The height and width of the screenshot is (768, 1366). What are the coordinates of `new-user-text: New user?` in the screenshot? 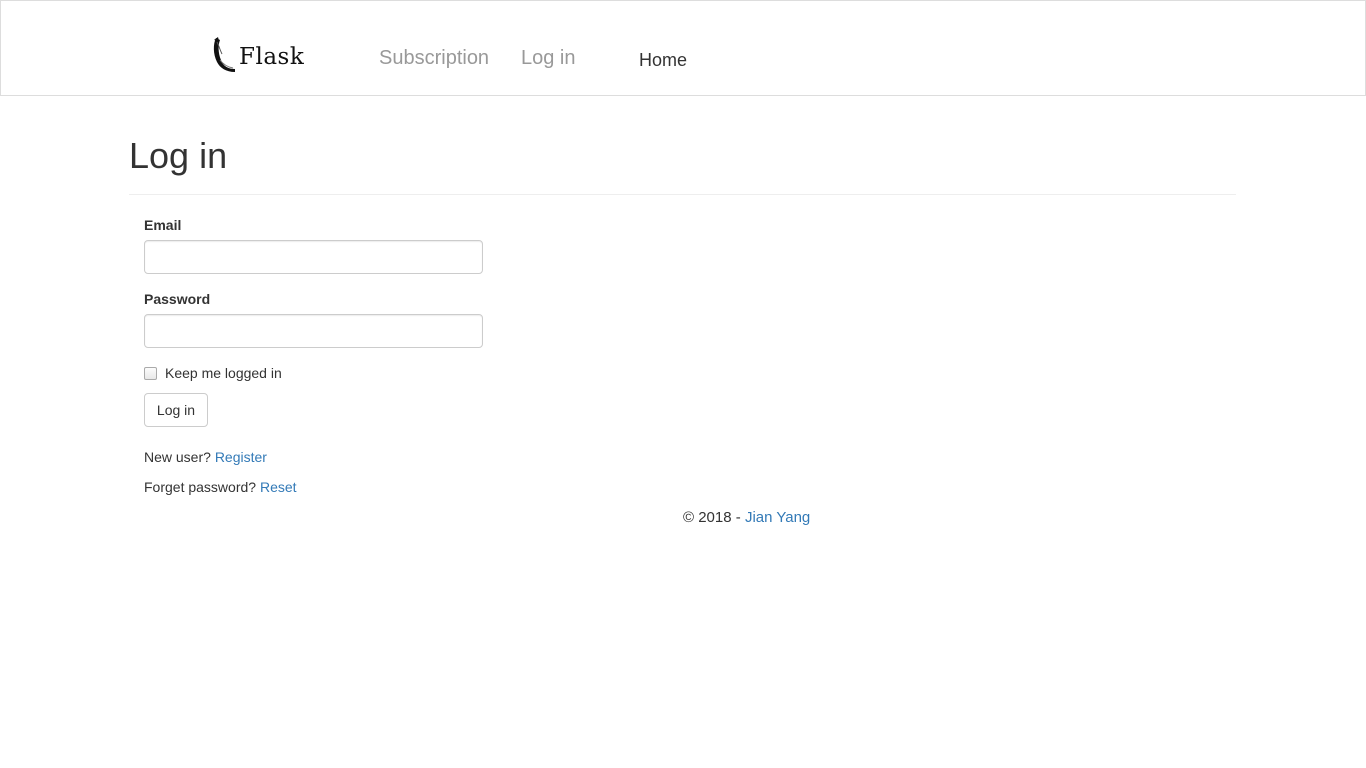 It's located at (177, 457).